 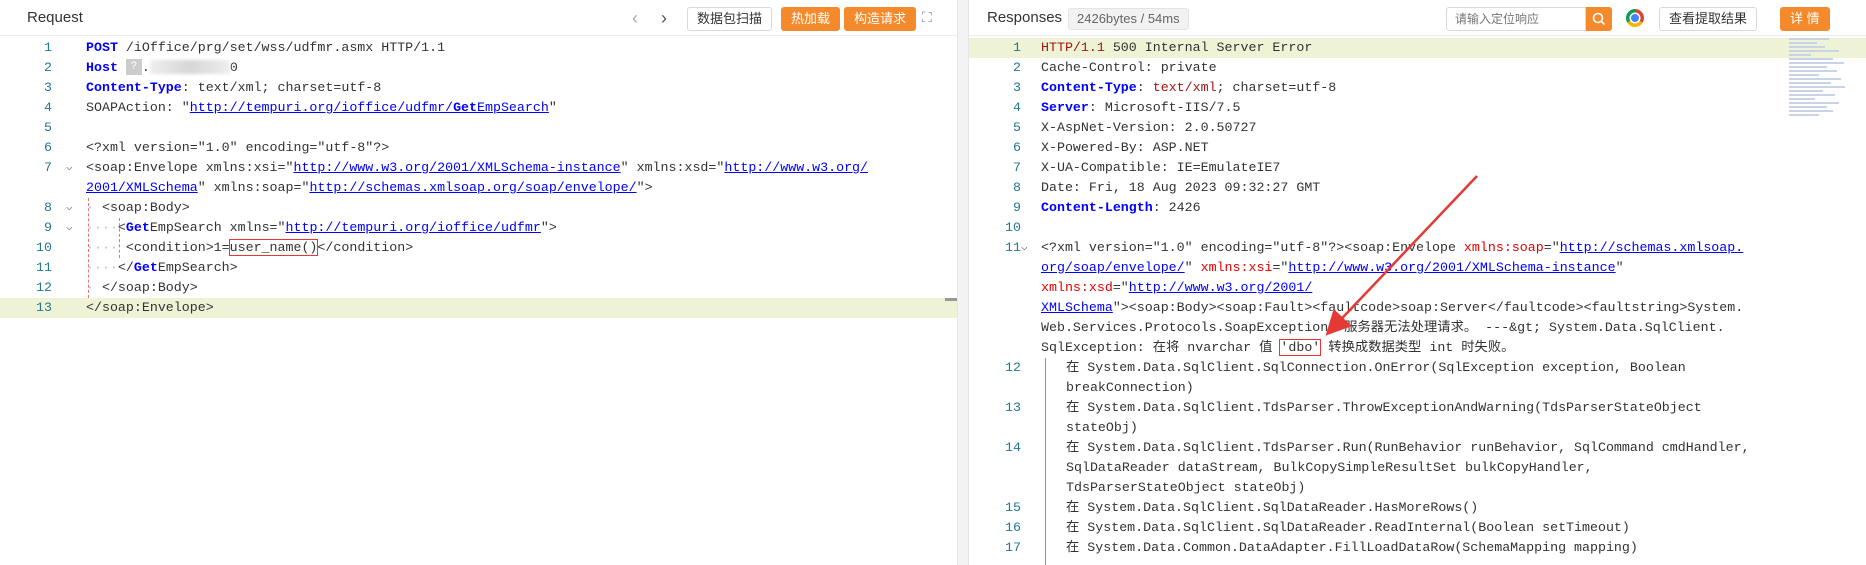 I want to click on code-line: 8 ⌵ · <soap:Body>, so click(x=478, y=208).